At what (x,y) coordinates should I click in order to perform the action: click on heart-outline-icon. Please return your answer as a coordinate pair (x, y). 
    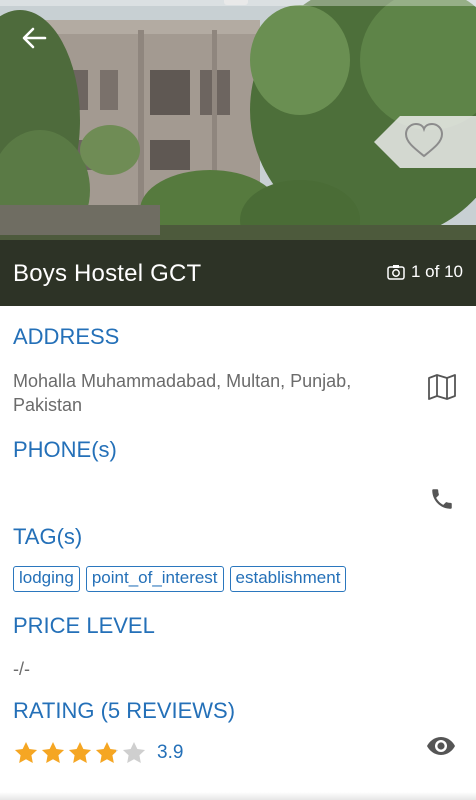
    Looking at the image, I should click on (425, 142).